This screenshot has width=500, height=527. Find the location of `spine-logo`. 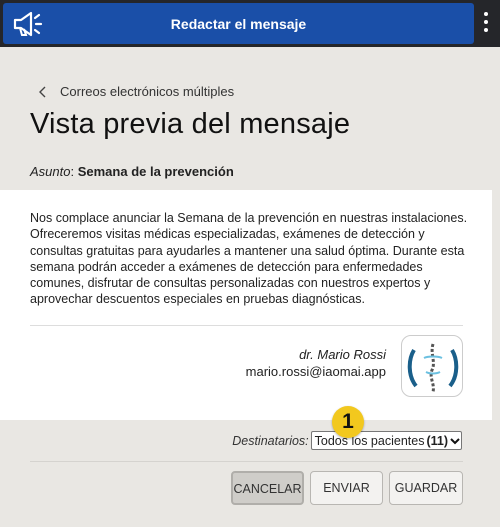

spine-logo is located at coordinates (432, 366).